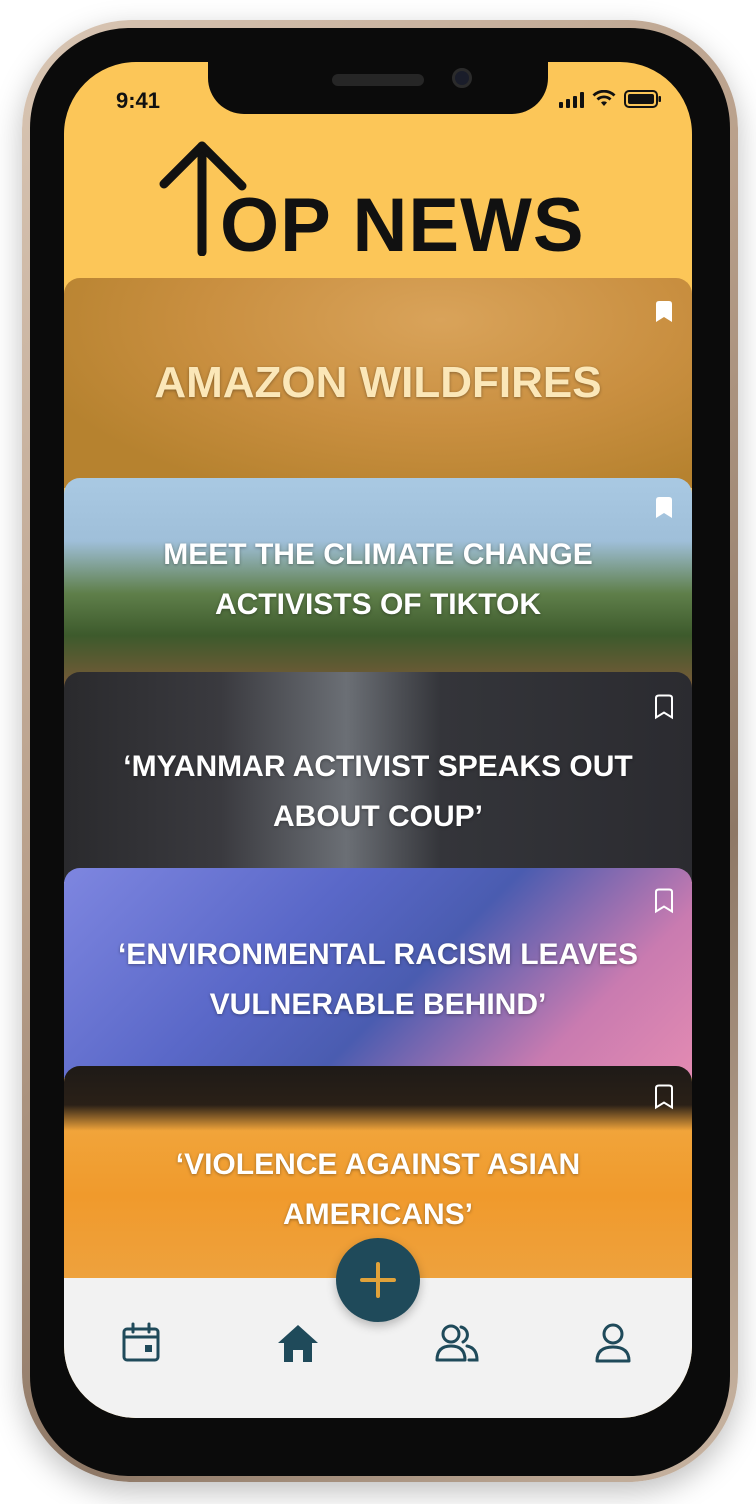  I want to click on news-card: AMAZON WILDFIRES, so click(378, 383).